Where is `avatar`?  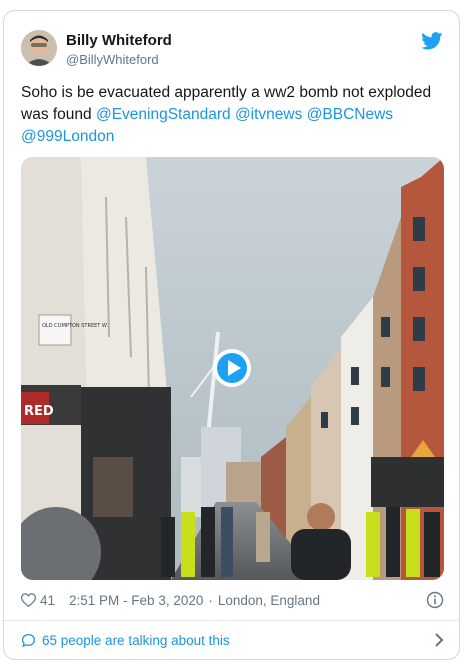
avatar is located at coordinates (39, 48).